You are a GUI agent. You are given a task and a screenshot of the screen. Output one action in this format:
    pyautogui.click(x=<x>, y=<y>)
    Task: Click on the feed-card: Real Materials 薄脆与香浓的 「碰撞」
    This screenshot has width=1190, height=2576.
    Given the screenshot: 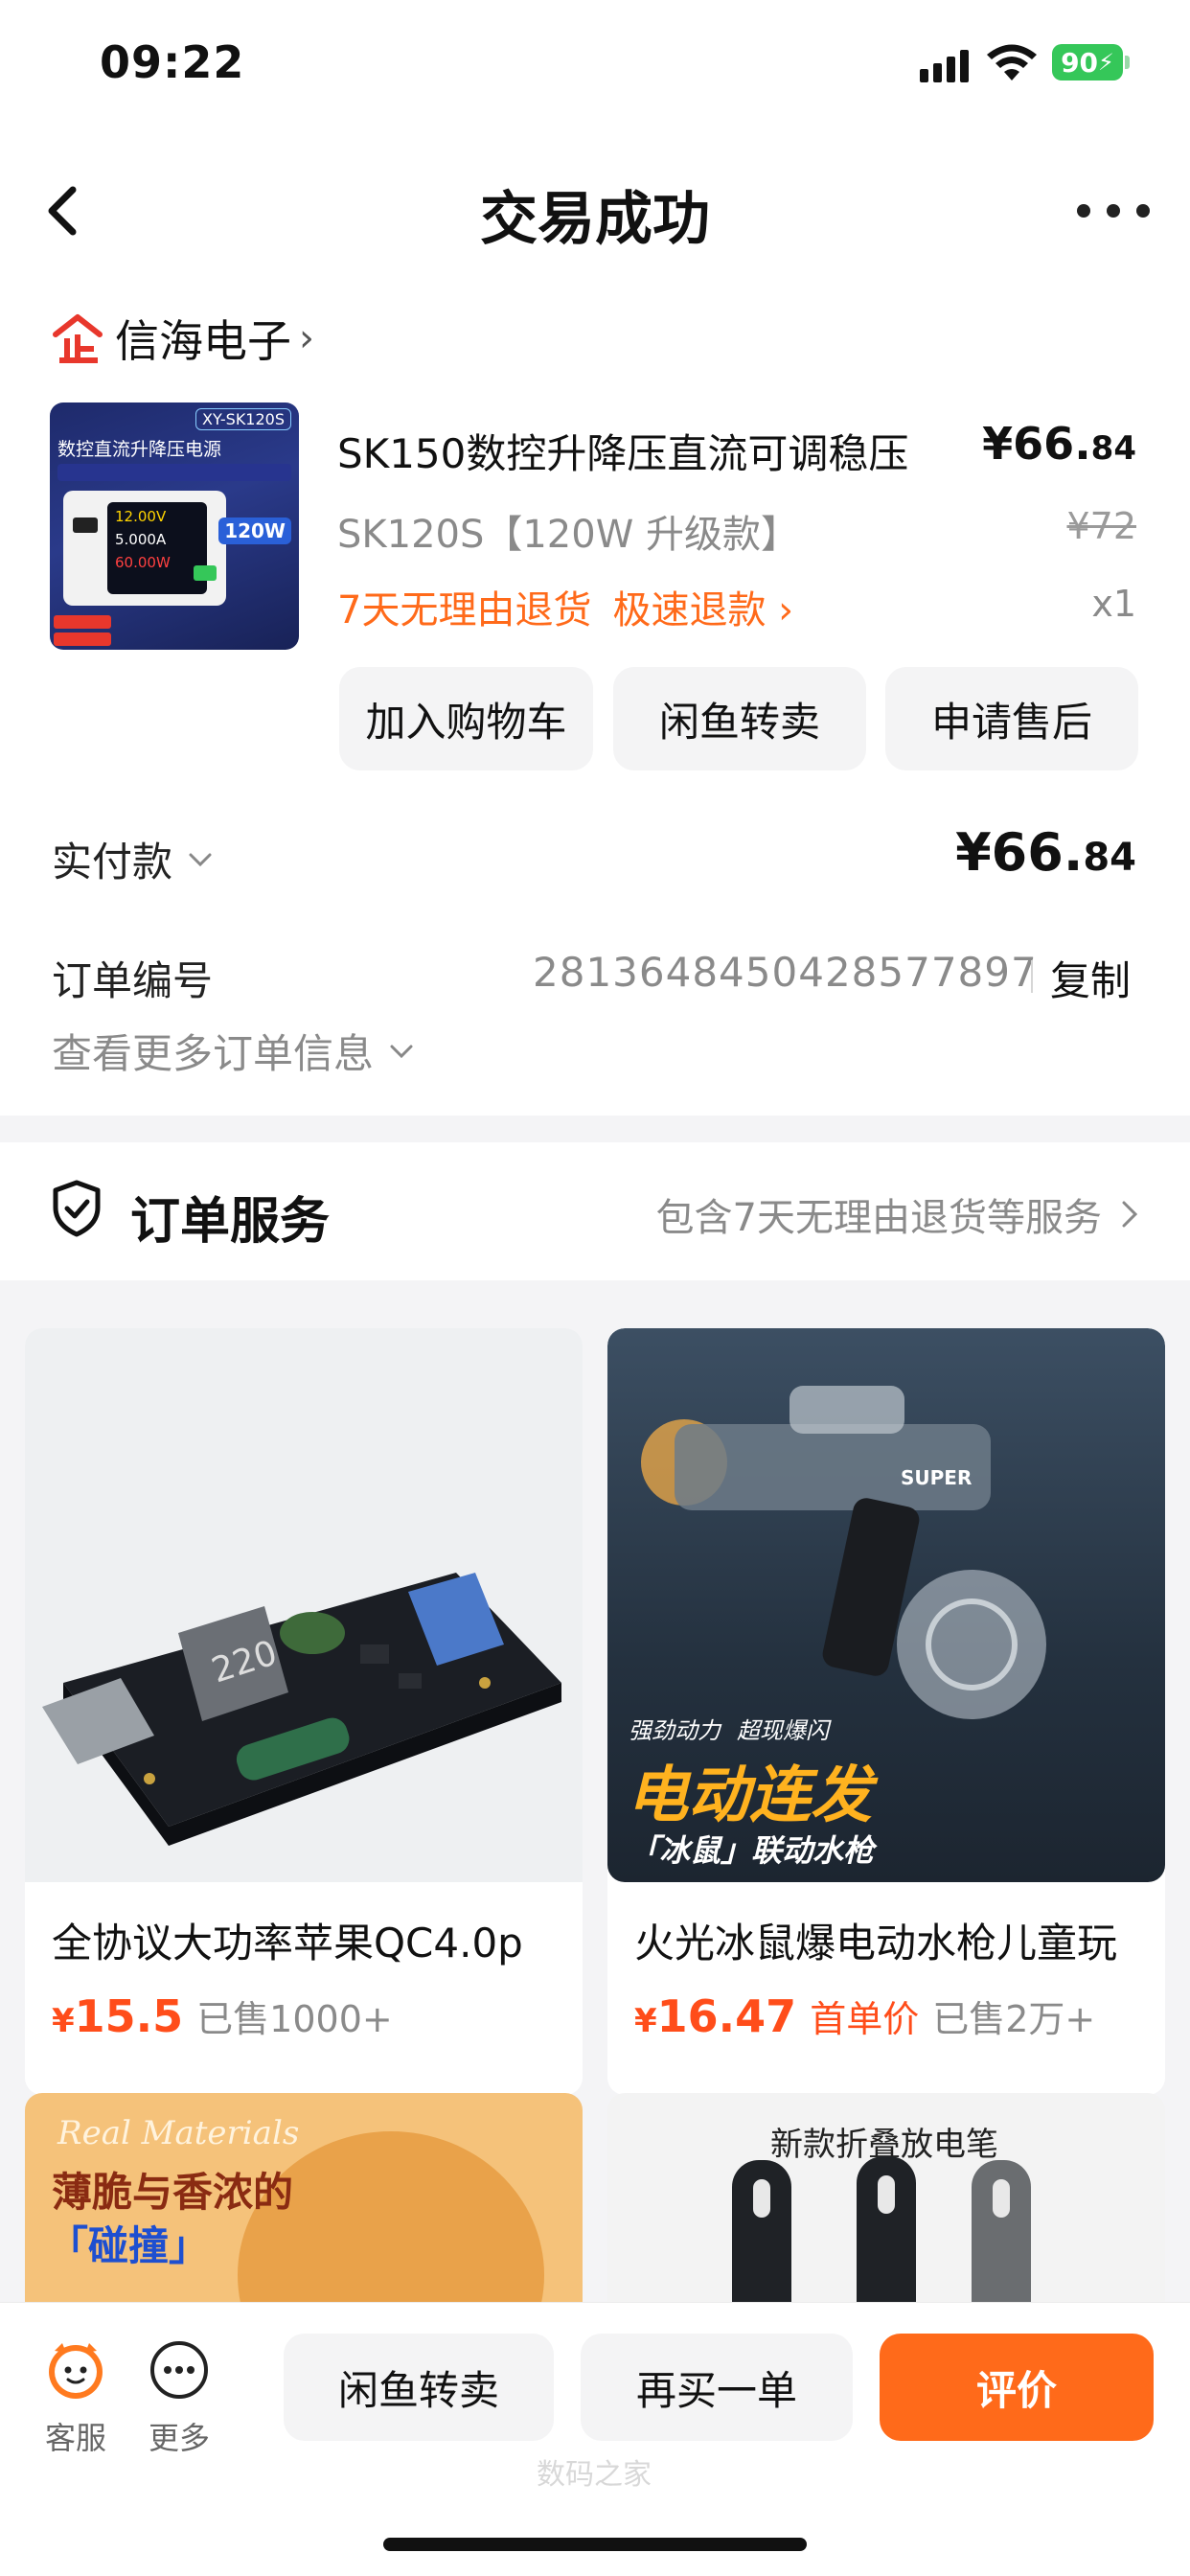 What is the action you would take?
    pyautogui.click(x=304, y=2199)
    